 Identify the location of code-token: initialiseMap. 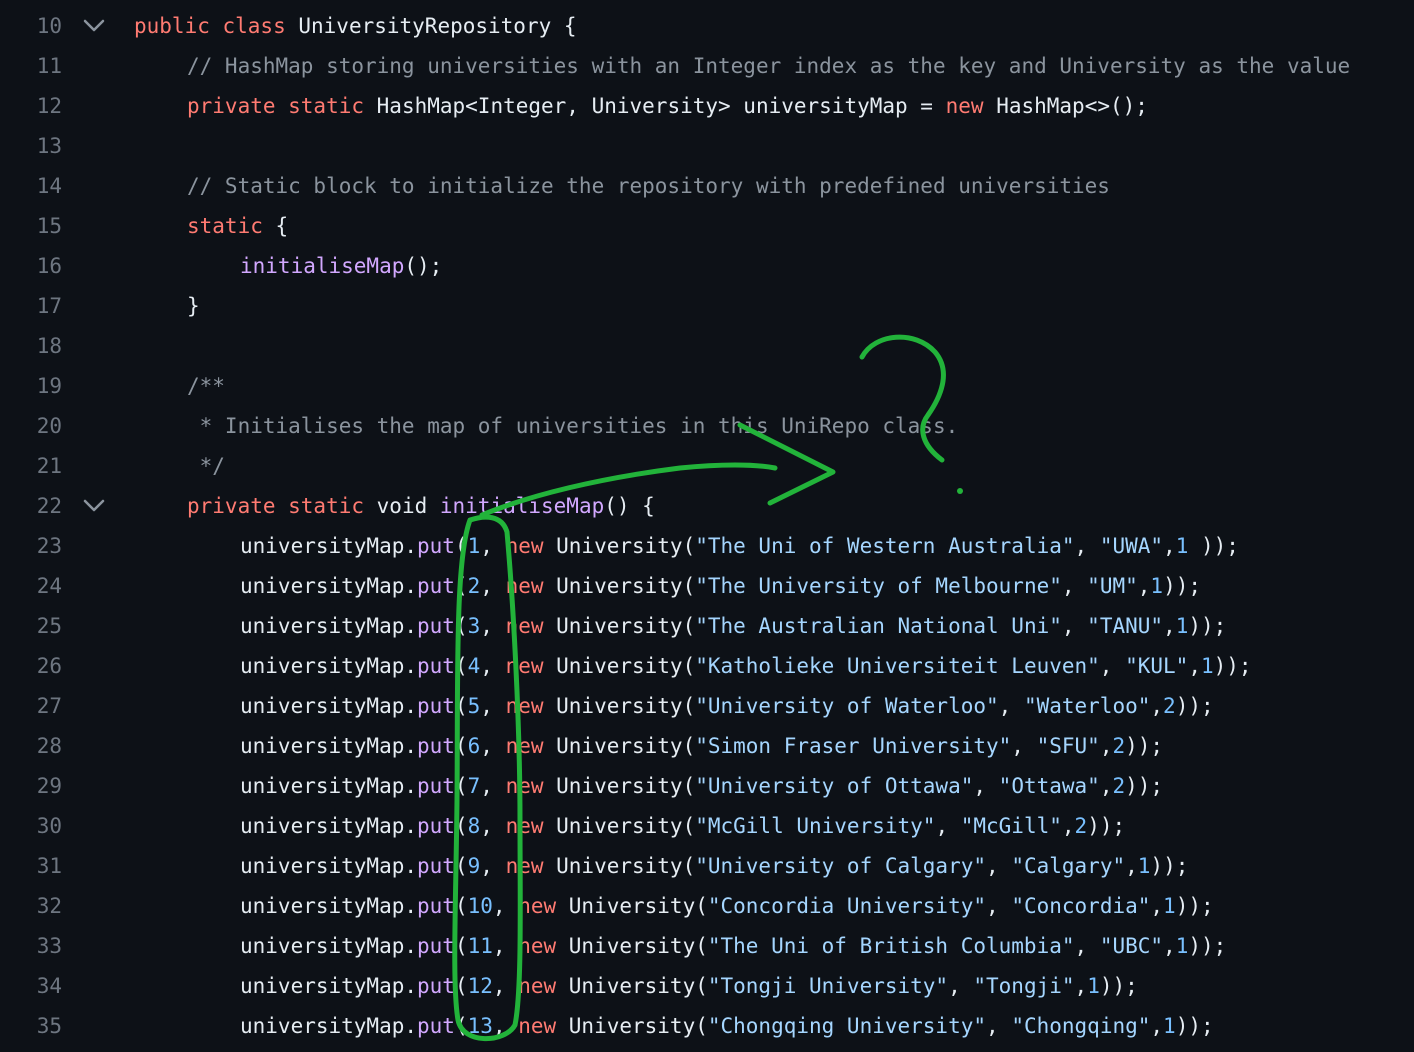
(522, 506).